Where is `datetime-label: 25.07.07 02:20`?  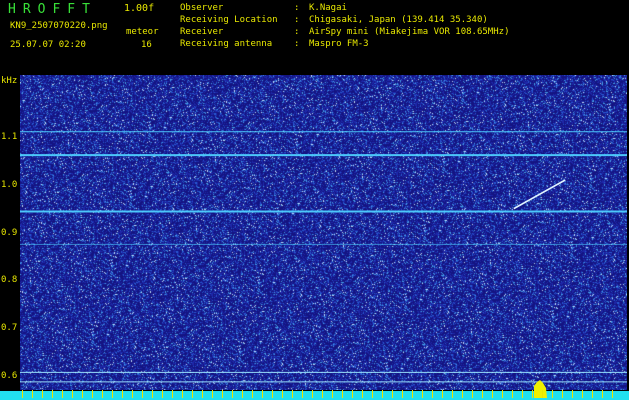
datetime-label: 25.07.07 02:20 is located at coordinates (48, 45).